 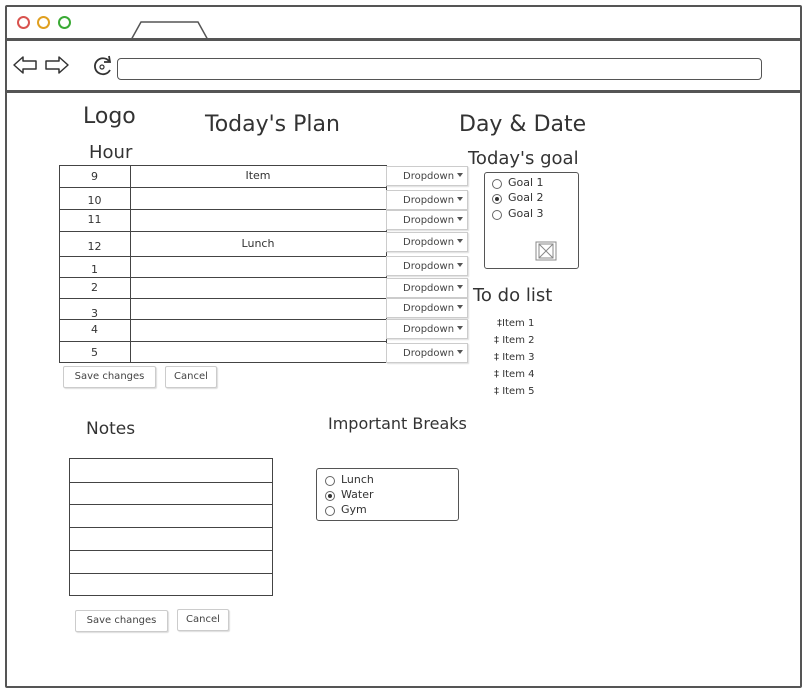 What do you see at coordinates (171, 527) in the screenshot?
I see `notes-textarea` at bounding box center [171, 527].